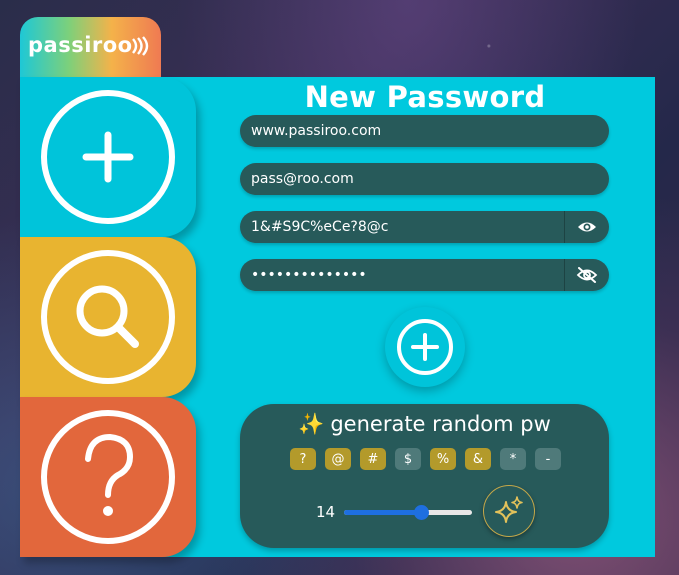 The height and width of the screenshot is (575, 679). I want to click on char-toggle: *, so click(513, 459).